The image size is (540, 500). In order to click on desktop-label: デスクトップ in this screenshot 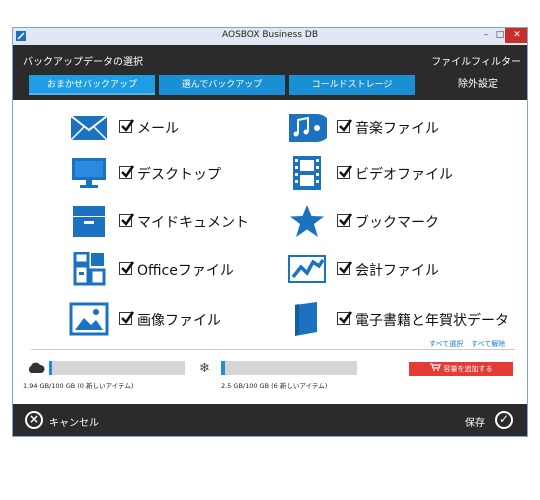, I will do `click(179, 175)`.